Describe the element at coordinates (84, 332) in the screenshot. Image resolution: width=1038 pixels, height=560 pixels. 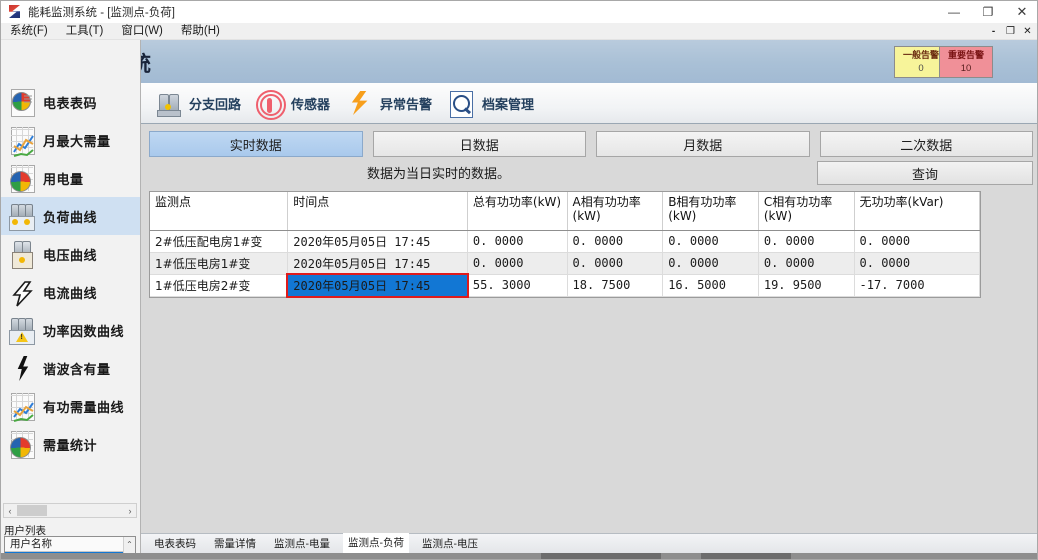
I see `sidebar-label-power-factor-curve: 功率因数曲线` at that location.